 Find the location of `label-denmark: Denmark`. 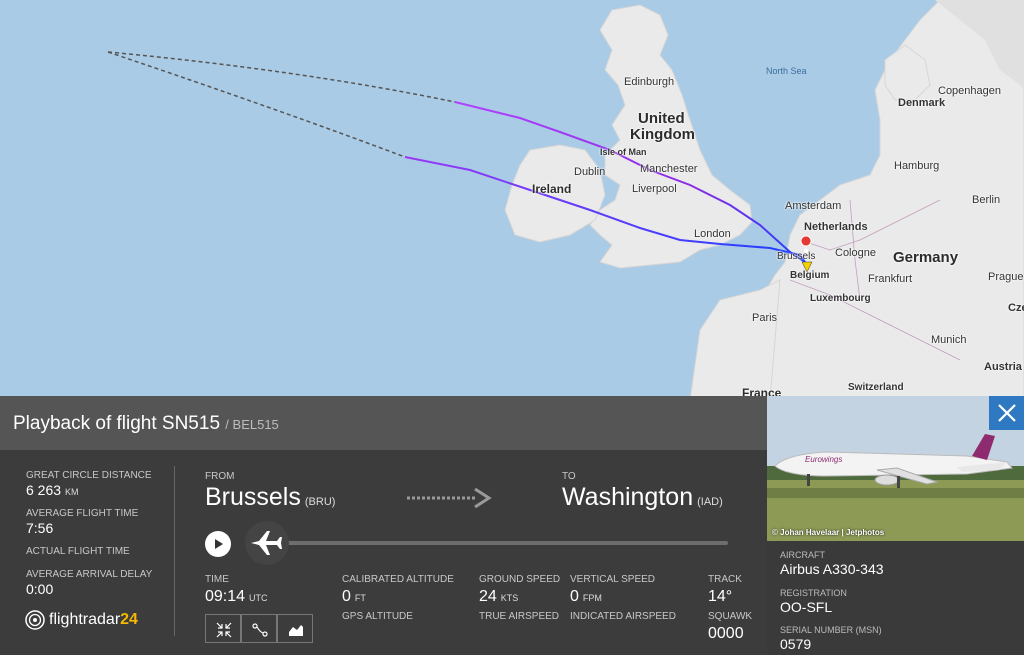

label-denmark: Denmark is located at coordinates (922, 103).